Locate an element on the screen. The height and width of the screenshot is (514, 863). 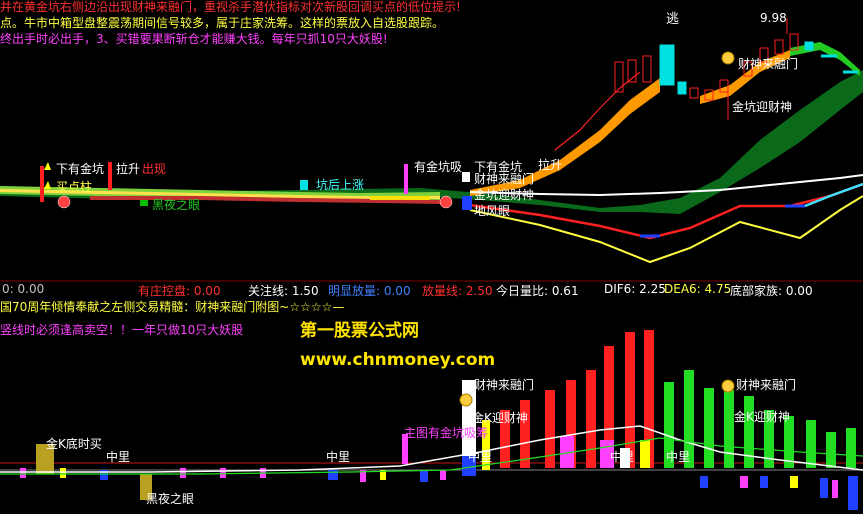
high-price-label: 9.98 is located at coordinates (773, 18).